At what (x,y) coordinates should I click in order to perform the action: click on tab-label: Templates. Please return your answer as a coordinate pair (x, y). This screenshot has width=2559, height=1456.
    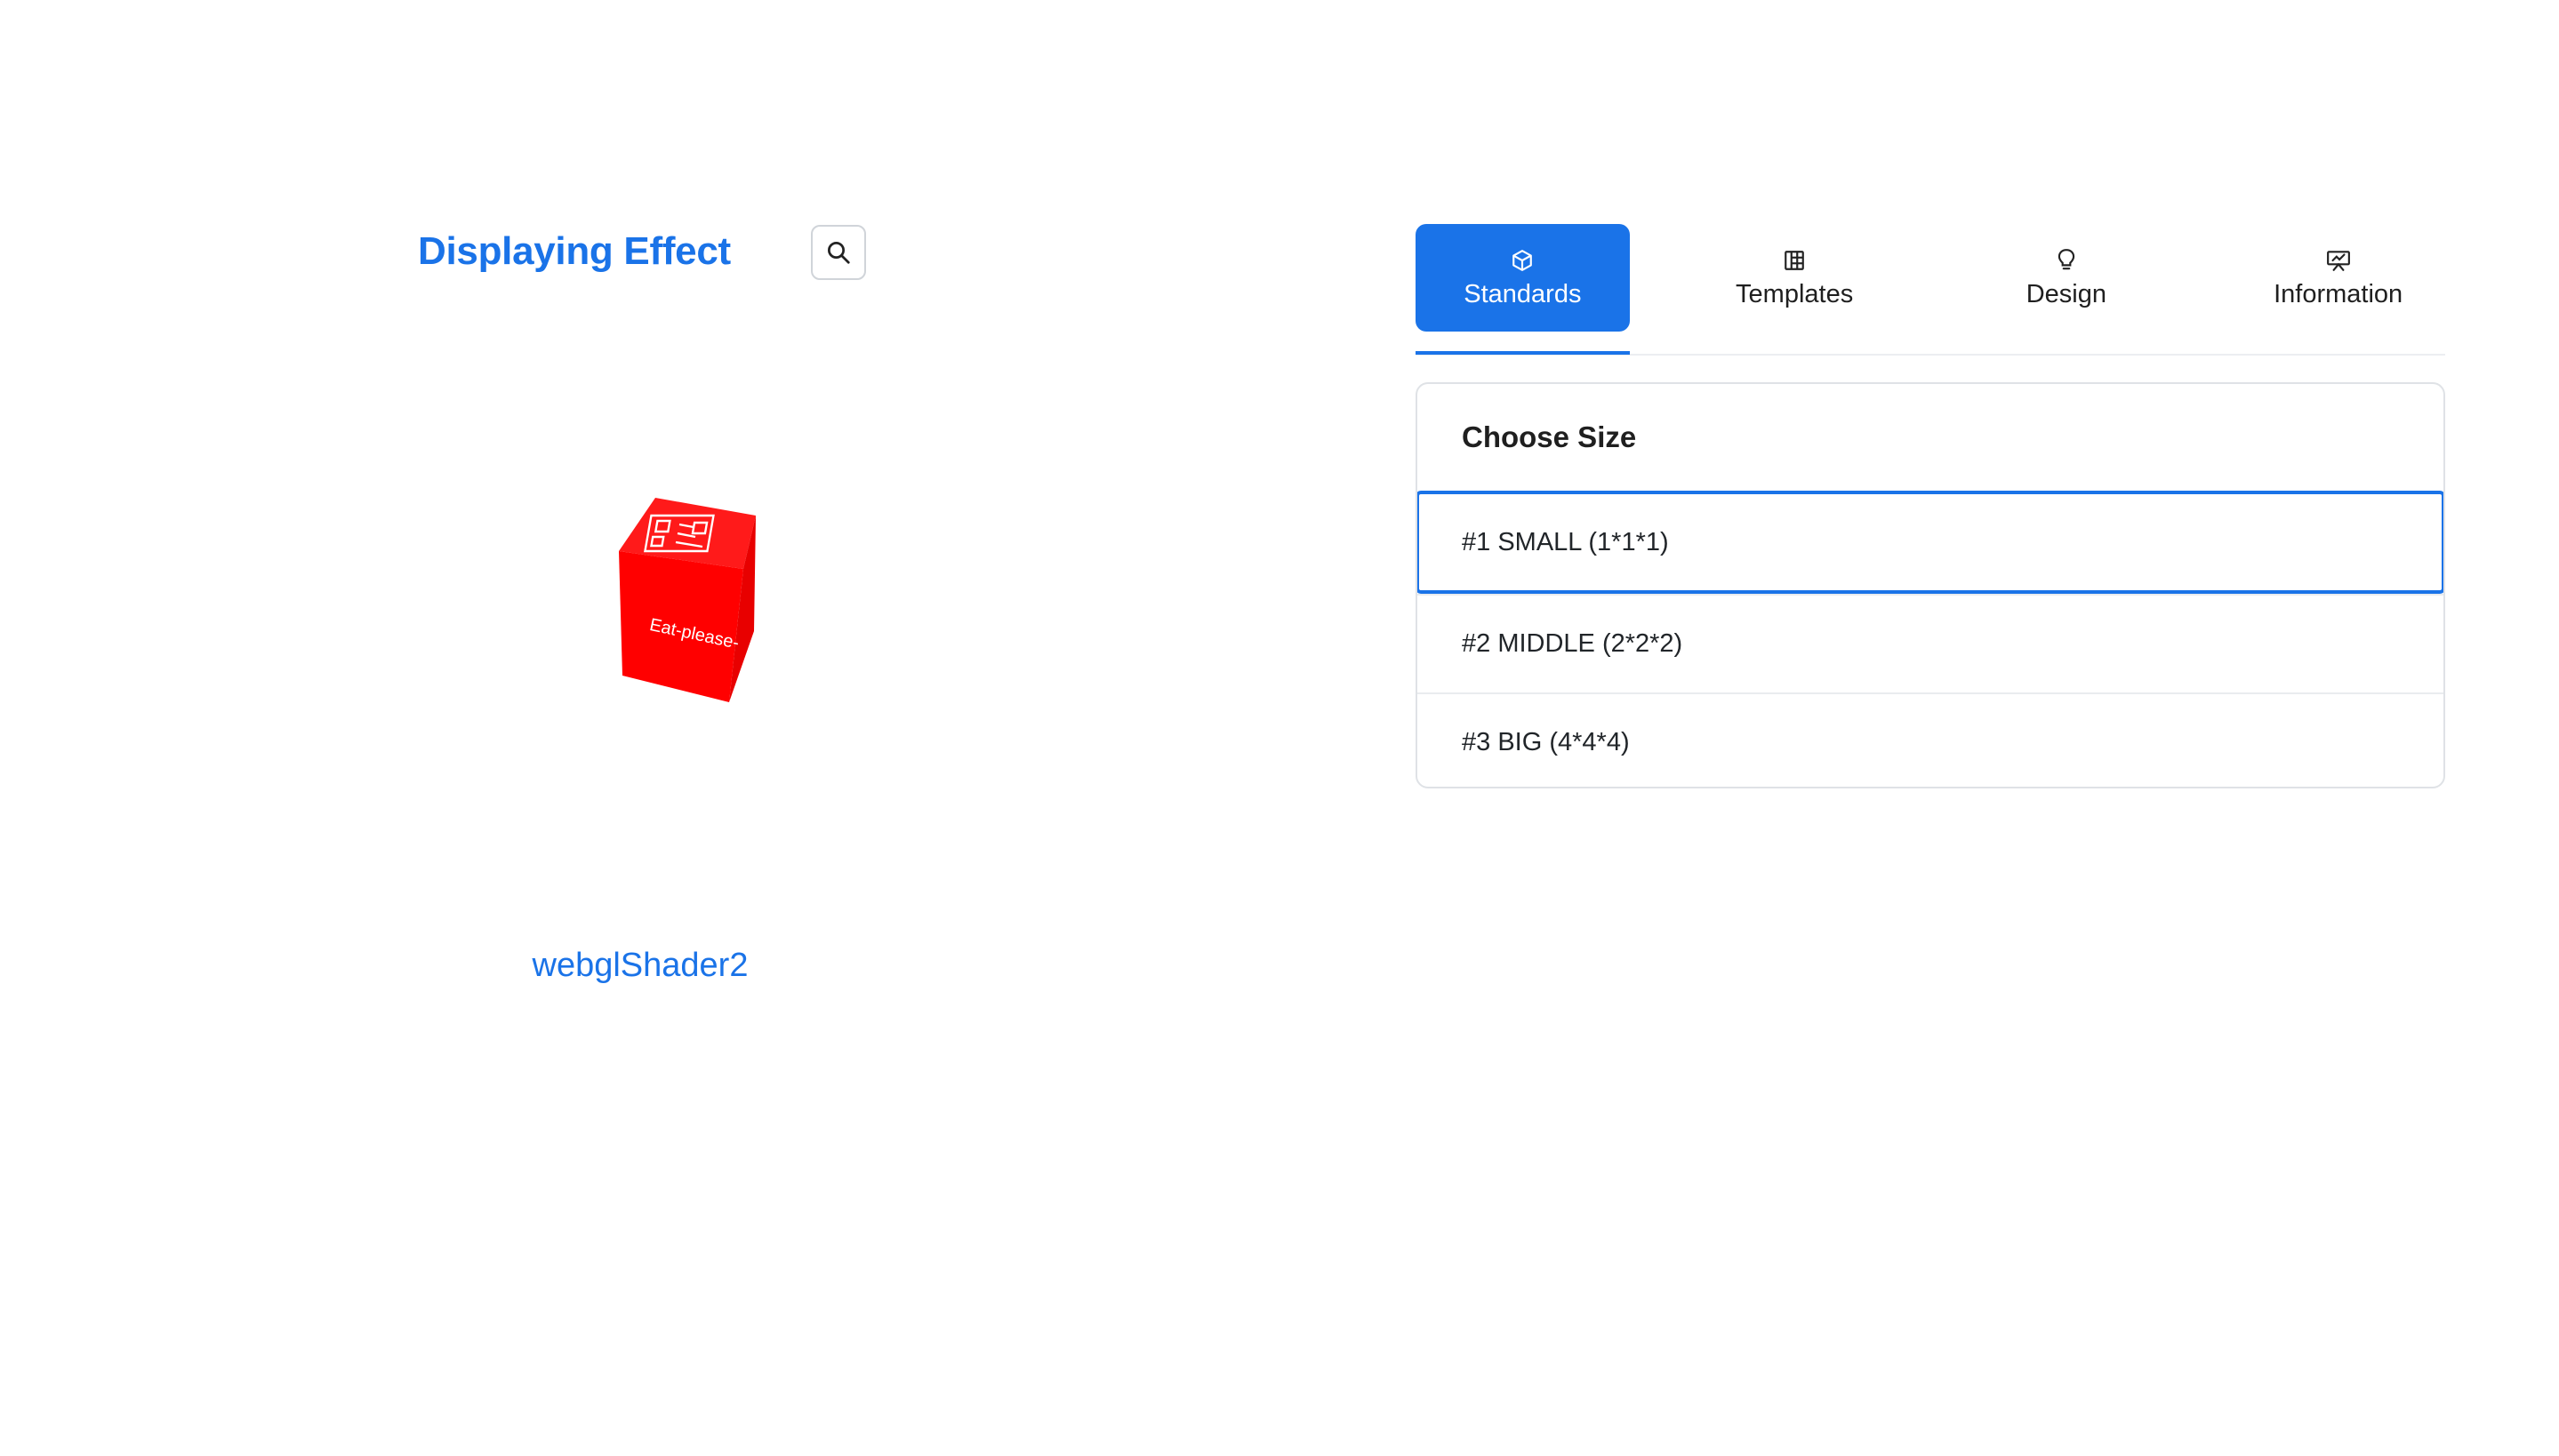
    Looking at the image, I should click on (1795, 294).